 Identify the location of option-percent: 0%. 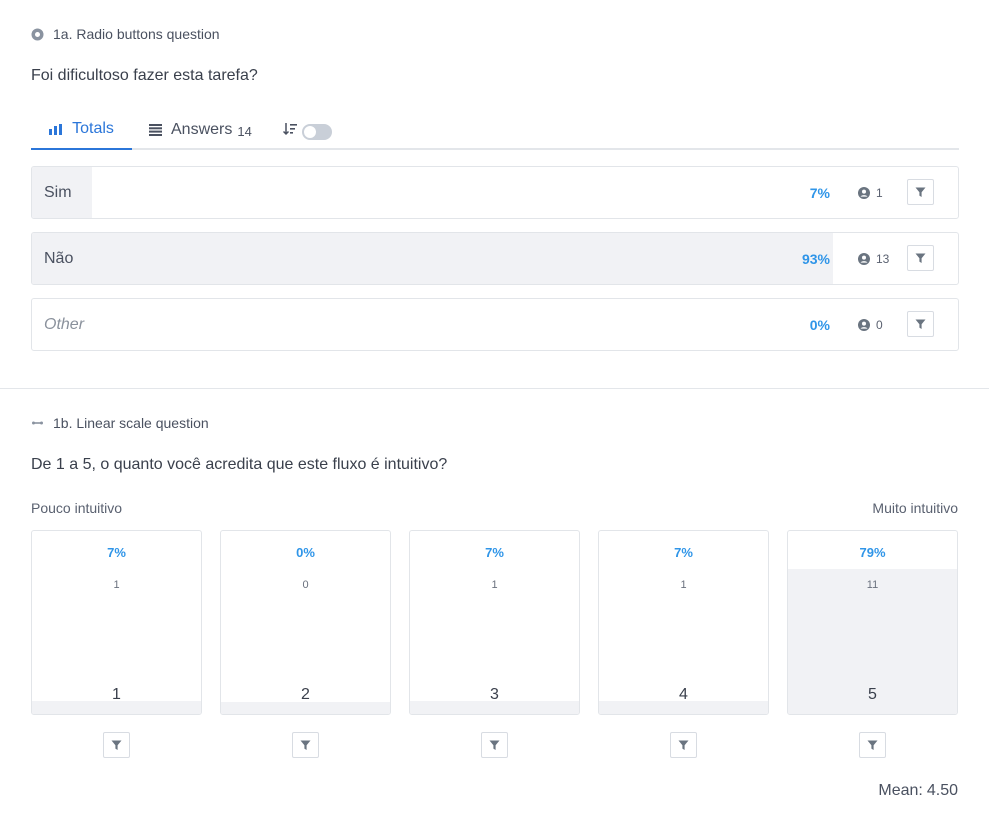
(819, 324).